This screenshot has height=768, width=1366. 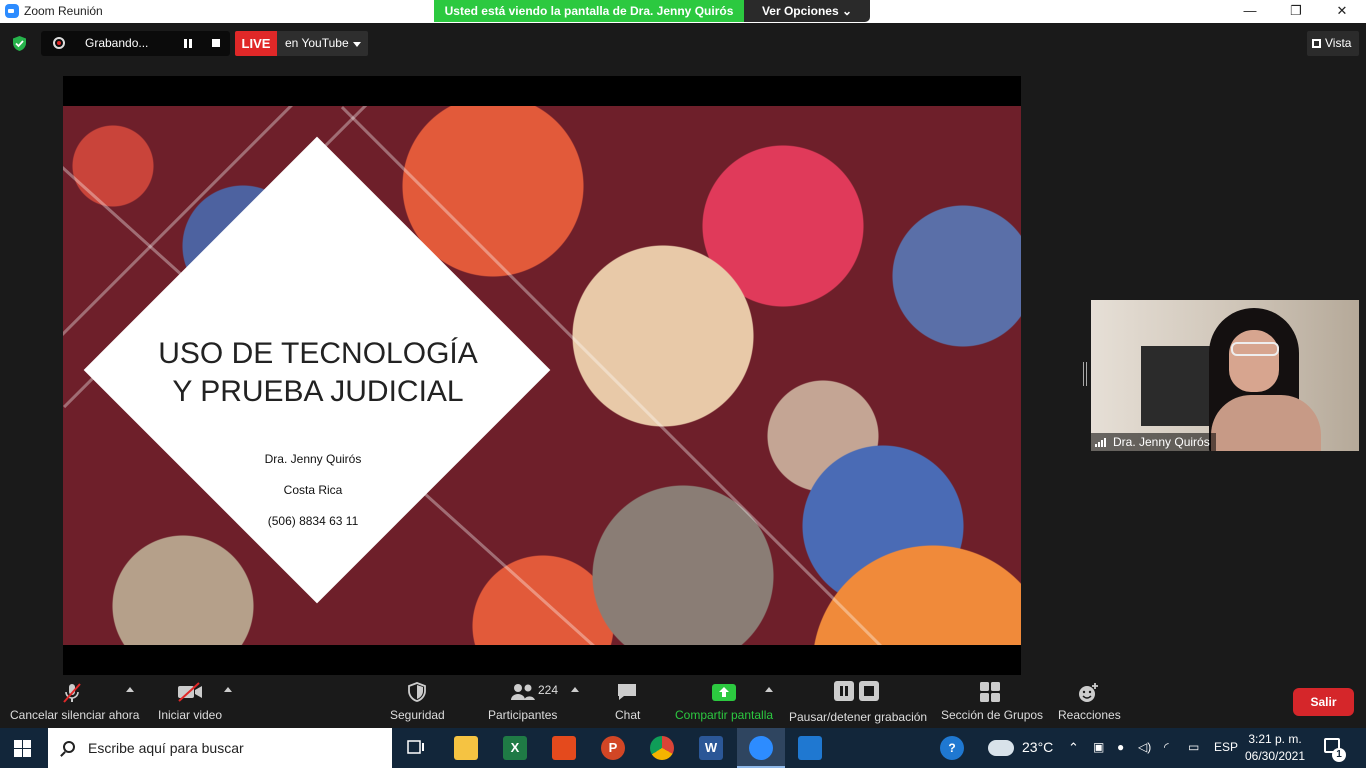 I want to click on video-button: Iniciar video, so click(x=190, y=701).